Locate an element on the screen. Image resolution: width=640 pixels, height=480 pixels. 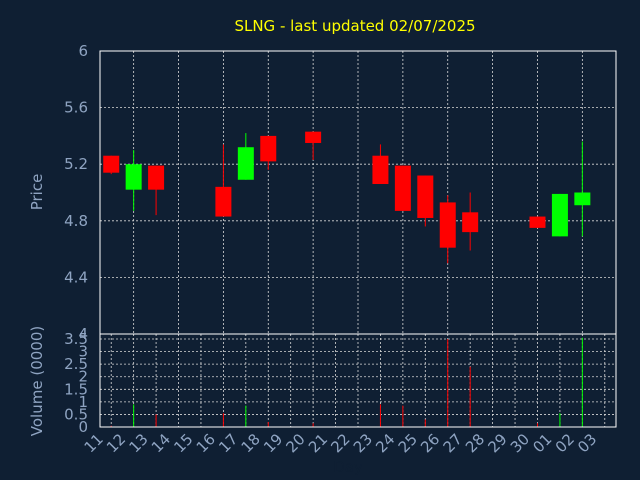
x-axis-label: Day is located at coordinates (348, 467).